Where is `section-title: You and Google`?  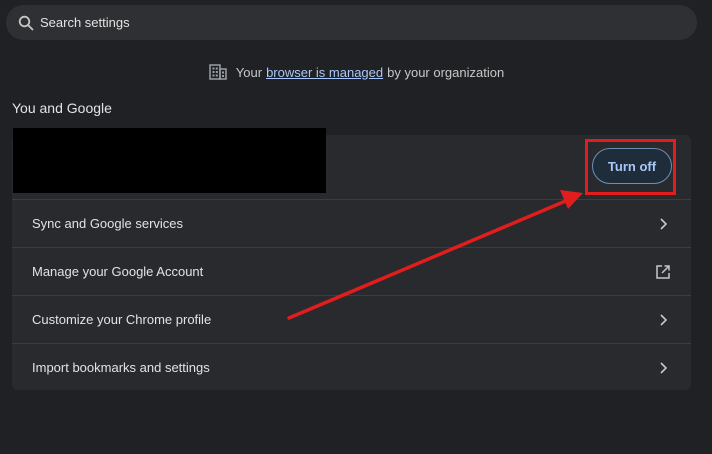
section-title: You and Google is located at coordinates (62, 108).